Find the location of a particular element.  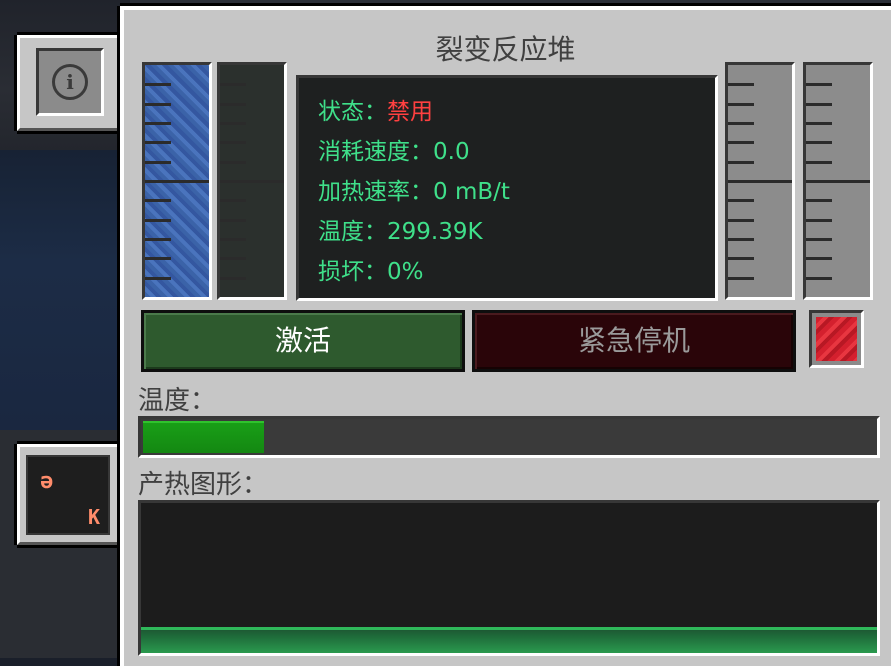

kelvin-label: K is located at coordinates (94, 517).